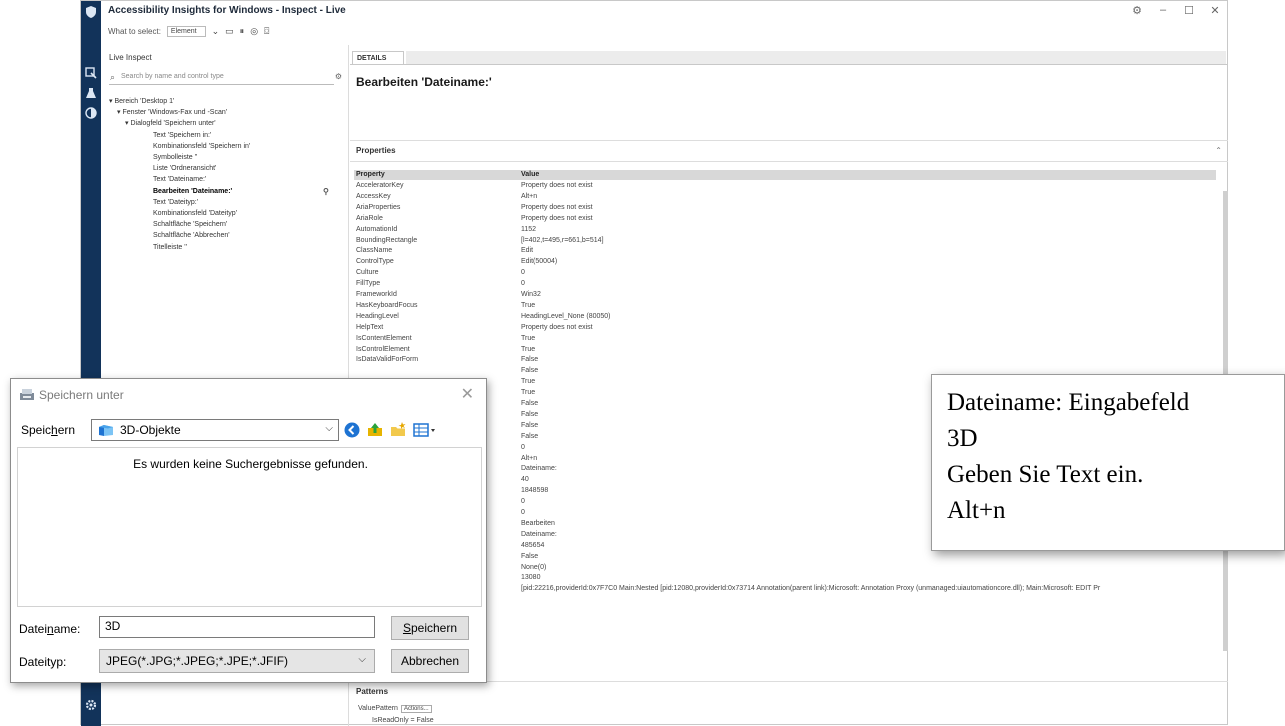 This screenshot has width=1285, height=726. I want to click on test-icon, so click(91, 94).